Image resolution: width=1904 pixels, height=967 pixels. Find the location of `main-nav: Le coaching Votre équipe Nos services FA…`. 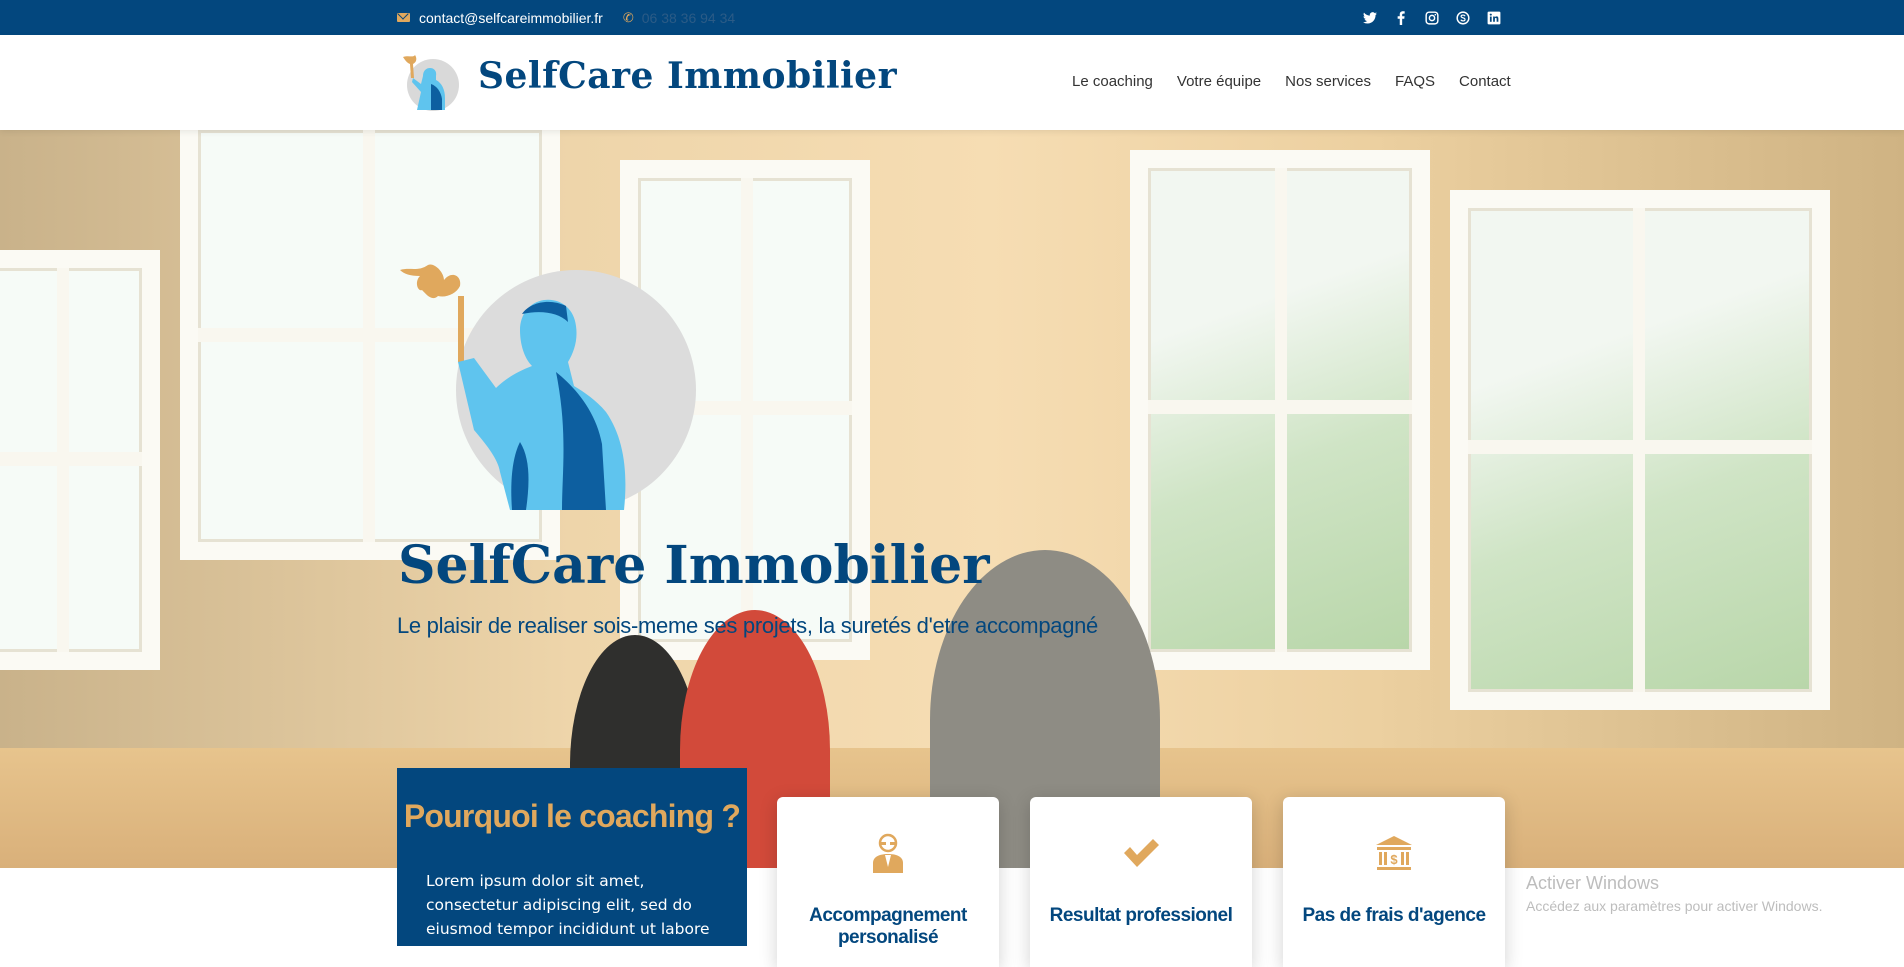

main-nav: Le coaching Votre équipe Nos services FA… is located at coordinates (1291, 81).